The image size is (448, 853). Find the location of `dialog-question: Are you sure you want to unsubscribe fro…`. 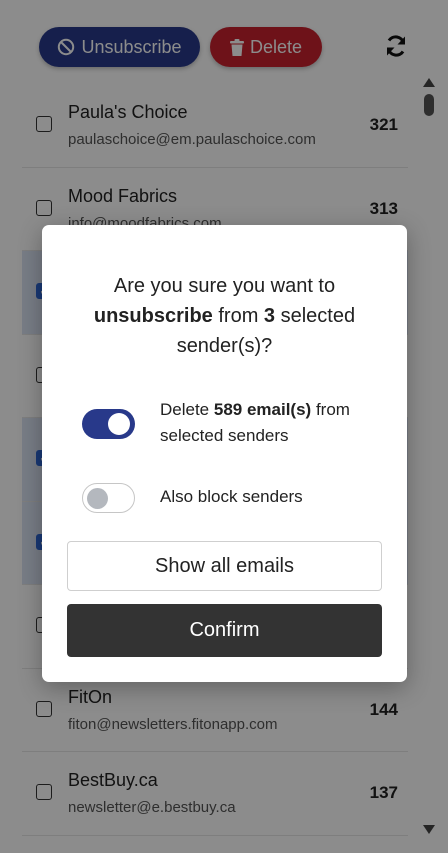

dialog-question: Are you sure you want to unsubscribe fro… is located at coordinates (224, 316).